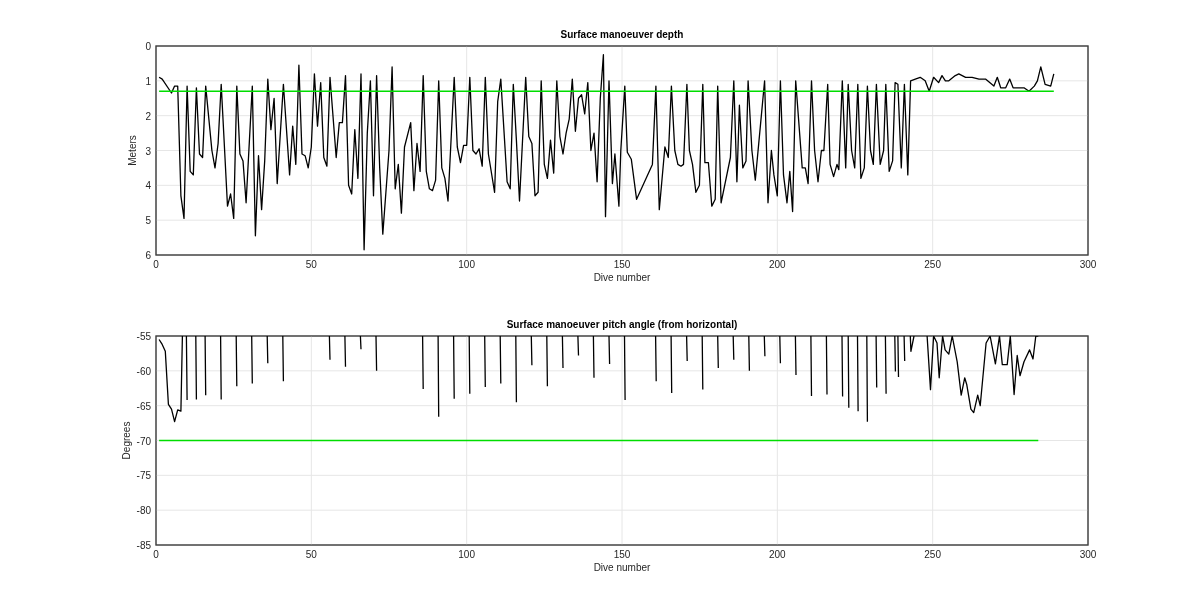 The width and height of the screenshot is (1200, 611). What do you see at coordinates (148, 81) in the screenshot?
I see `y-tick-label: 1` at bounding box center [148, 81].